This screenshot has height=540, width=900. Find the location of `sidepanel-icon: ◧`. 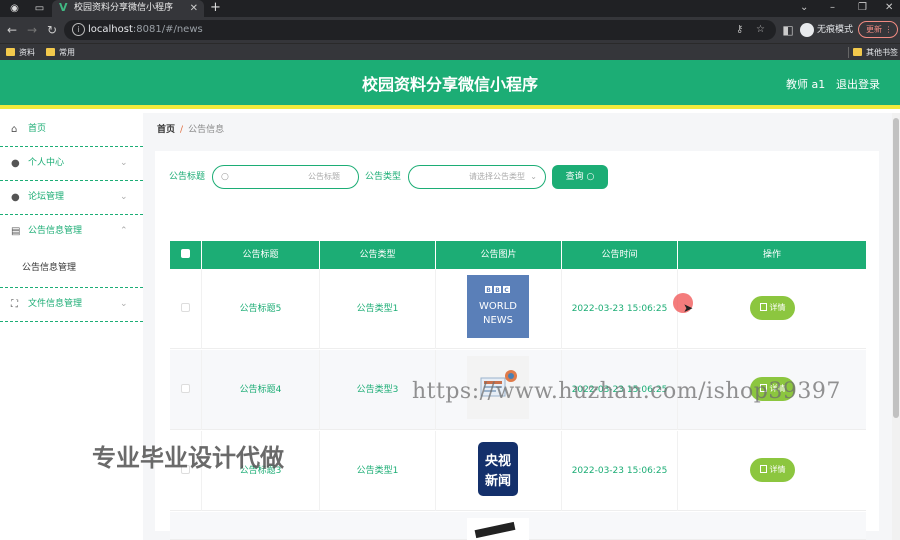

sidepanel-icon: ◧ is located at coordinates (788, 30).